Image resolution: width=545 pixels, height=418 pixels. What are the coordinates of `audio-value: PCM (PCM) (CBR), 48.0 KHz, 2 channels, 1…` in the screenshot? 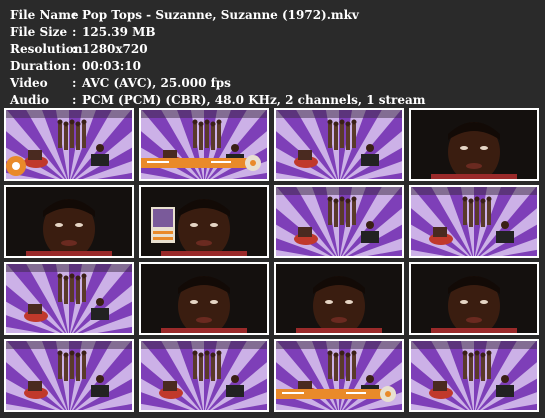 It's located at (254, 100).